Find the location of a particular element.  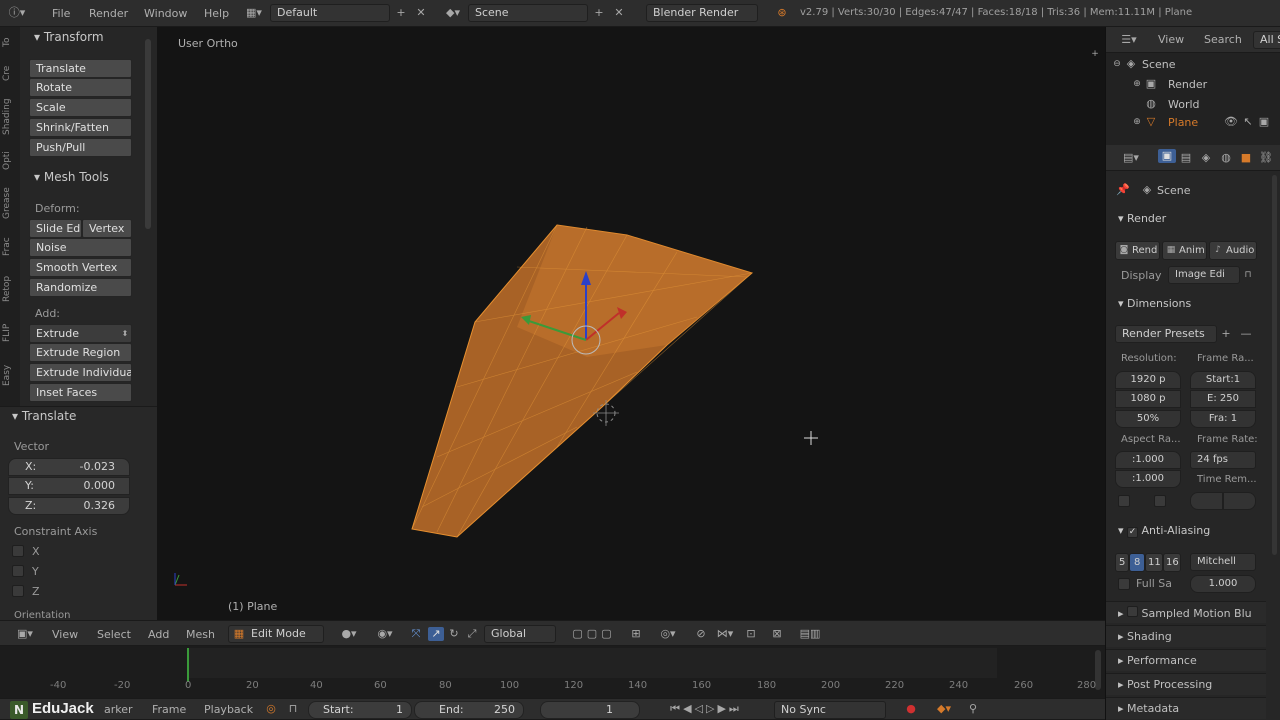

frame-start-field: Start:1 is located at coordinates (1223, 380).